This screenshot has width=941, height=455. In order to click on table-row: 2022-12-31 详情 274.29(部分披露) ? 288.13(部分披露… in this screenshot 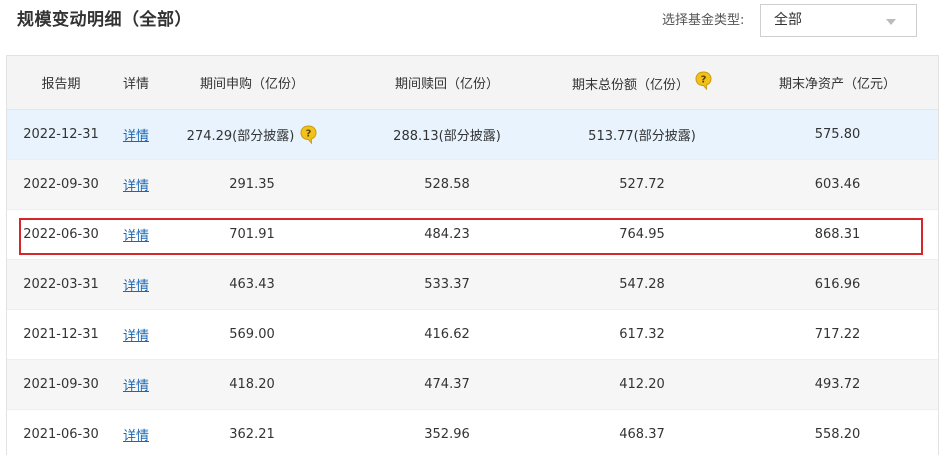, I will do `click(472, 134)`.